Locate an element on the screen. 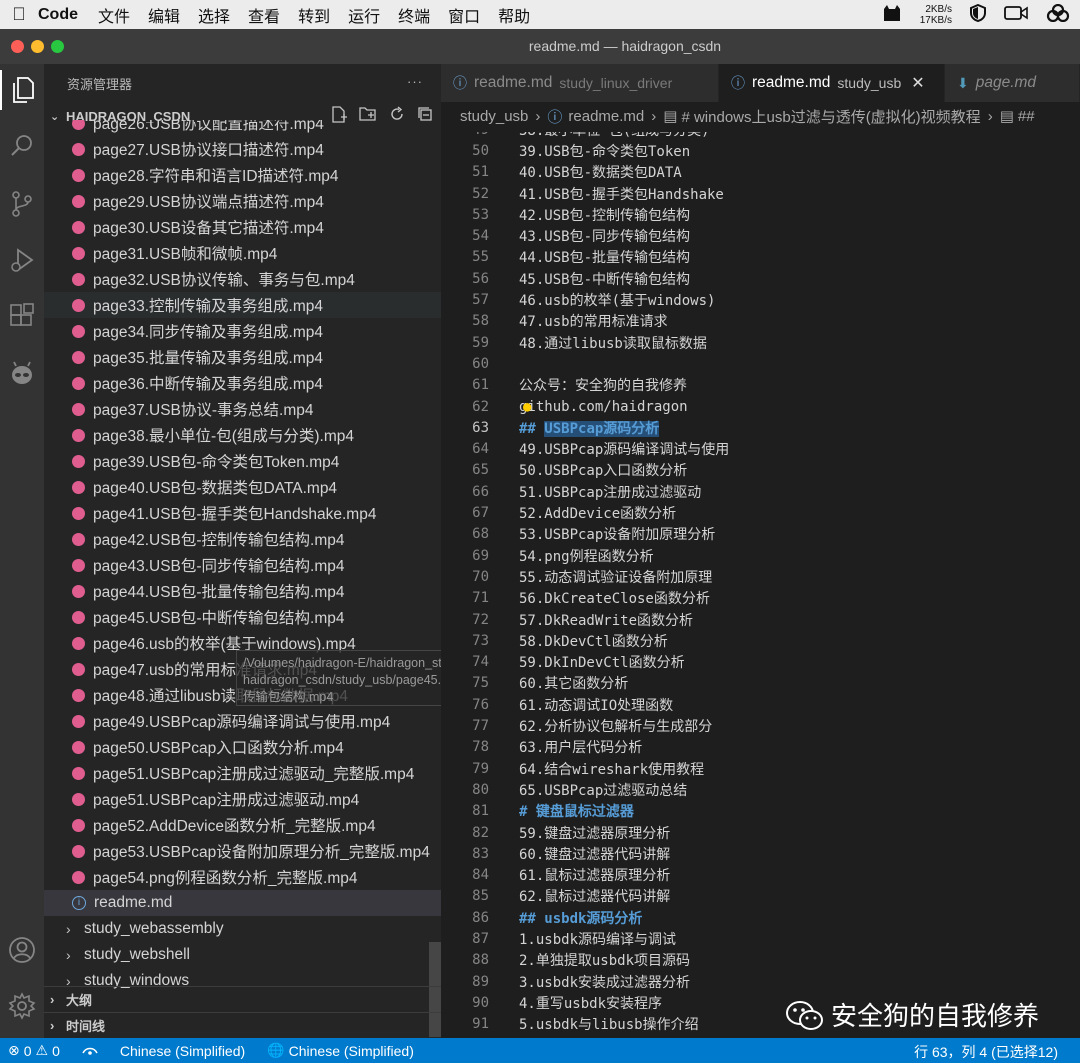 This screenshot has width=1080, height=1063. search-icon is located at coordinates (22, 146).